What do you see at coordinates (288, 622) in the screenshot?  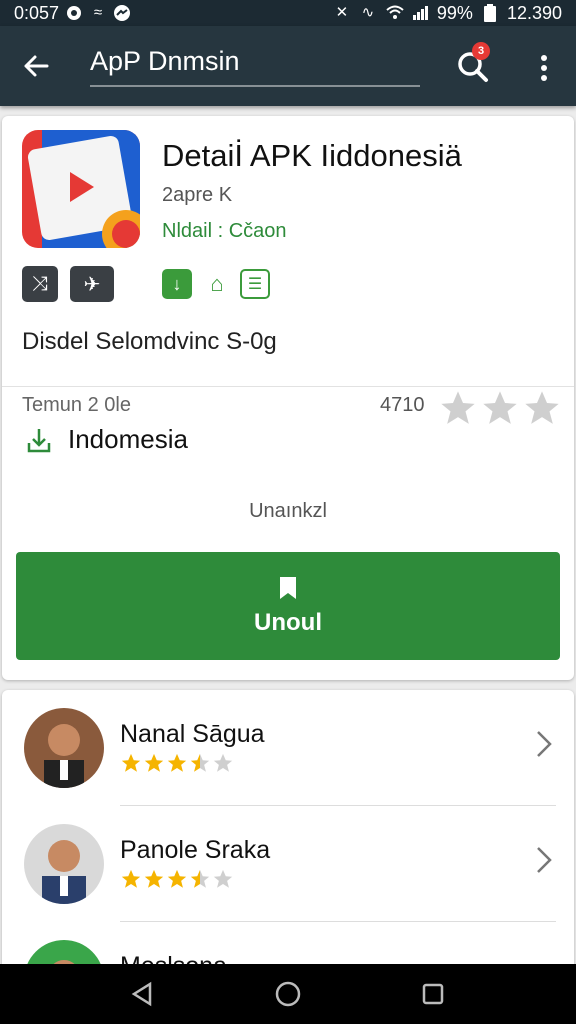 I see `install-button-label: Unoul` at bounding box center [288, 622].